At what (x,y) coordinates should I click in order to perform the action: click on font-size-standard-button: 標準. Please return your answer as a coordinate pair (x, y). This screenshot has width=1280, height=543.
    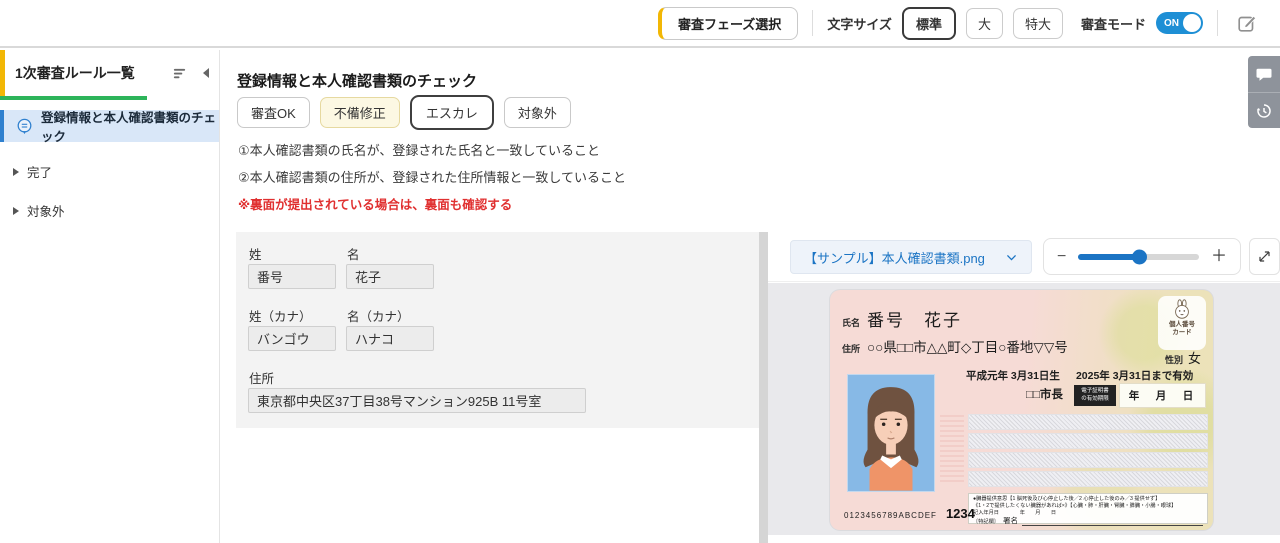
    Looking at the image, I should click on (928, 23).